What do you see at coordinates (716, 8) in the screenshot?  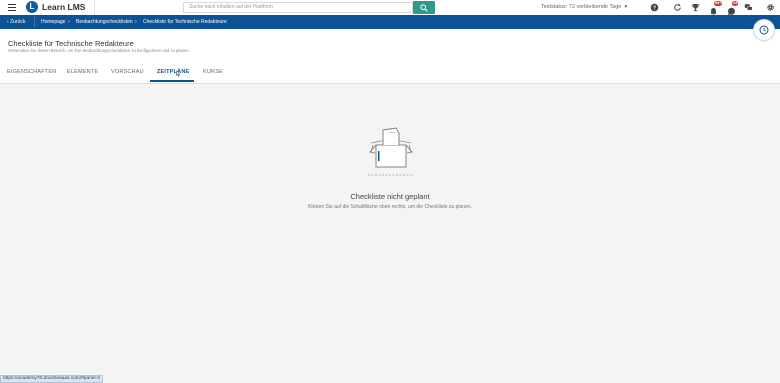 I see `notifications-button: 99+` at bounding box center [716, 8].